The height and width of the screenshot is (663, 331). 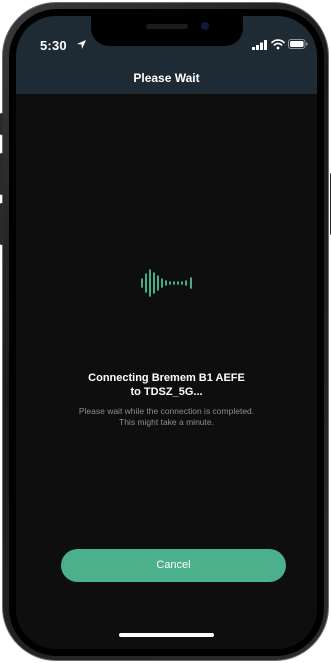 What do you see at coordinates (1, 124) in the screenshot?
I see `mute-switch` at bounding box center [1, 124].